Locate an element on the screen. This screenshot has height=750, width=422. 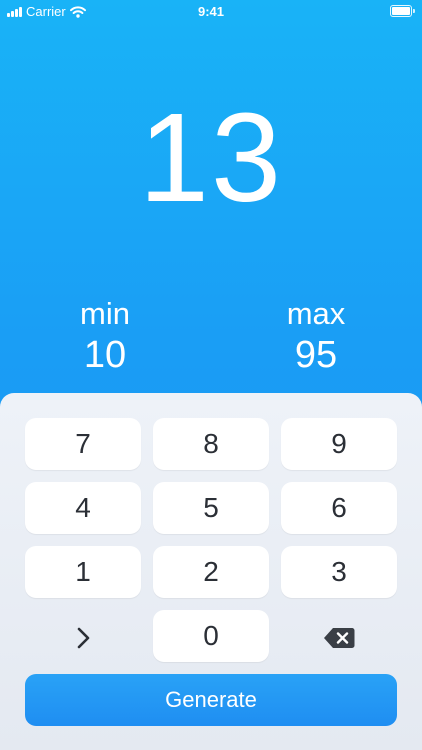
key-9: 9 is located at coordinates (339, 444).